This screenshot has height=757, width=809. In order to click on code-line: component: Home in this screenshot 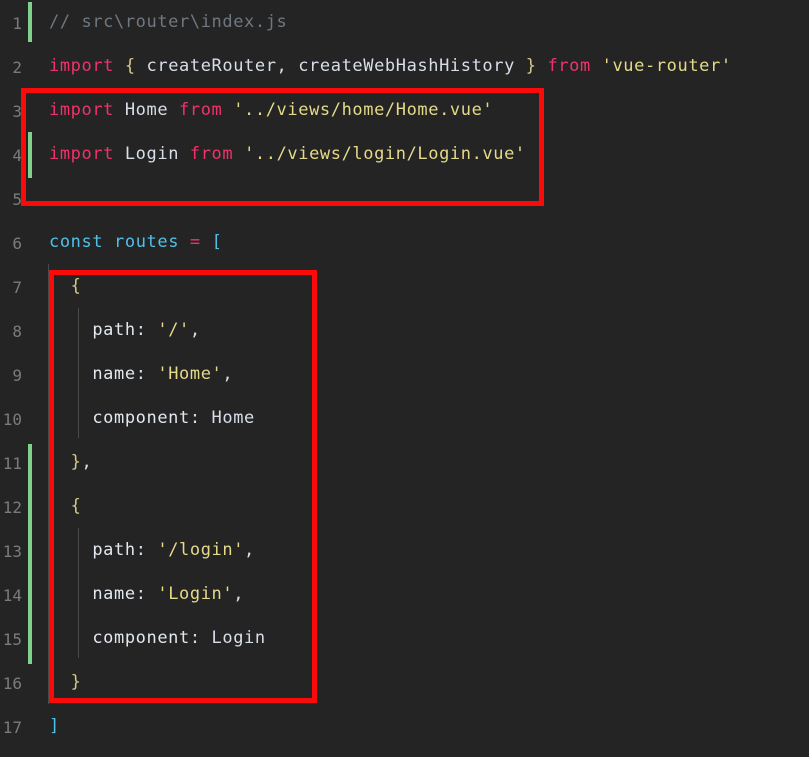, I will do `click(152, 418)`.